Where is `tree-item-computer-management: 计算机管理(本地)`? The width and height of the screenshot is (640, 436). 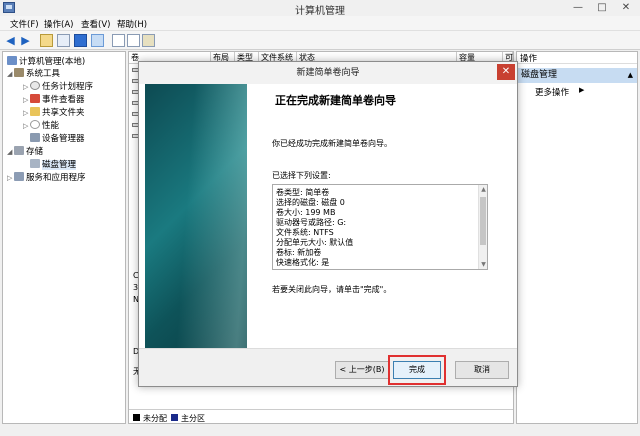
tree-item-computer-management: 计算机管理(本地) is located at coordinates (46, 61).